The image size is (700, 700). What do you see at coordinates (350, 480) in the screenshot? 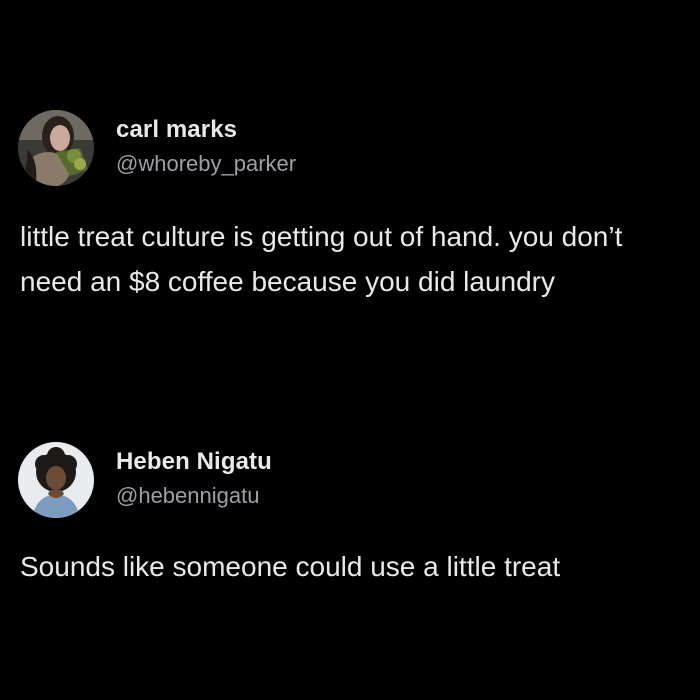
I see `post-header: Heben Nigatu @hebennigatu` at bounding box center [350, 480].